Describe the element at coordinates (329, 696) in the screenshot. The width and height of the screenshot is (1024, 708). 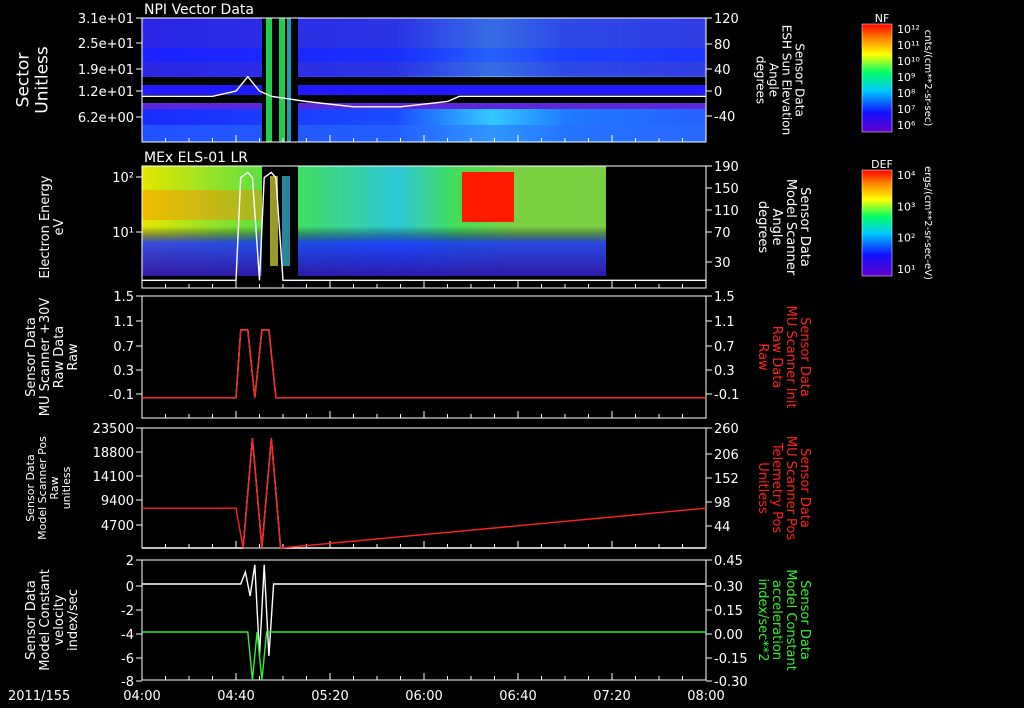
I see `x-tick-label: 05:20` at that location.